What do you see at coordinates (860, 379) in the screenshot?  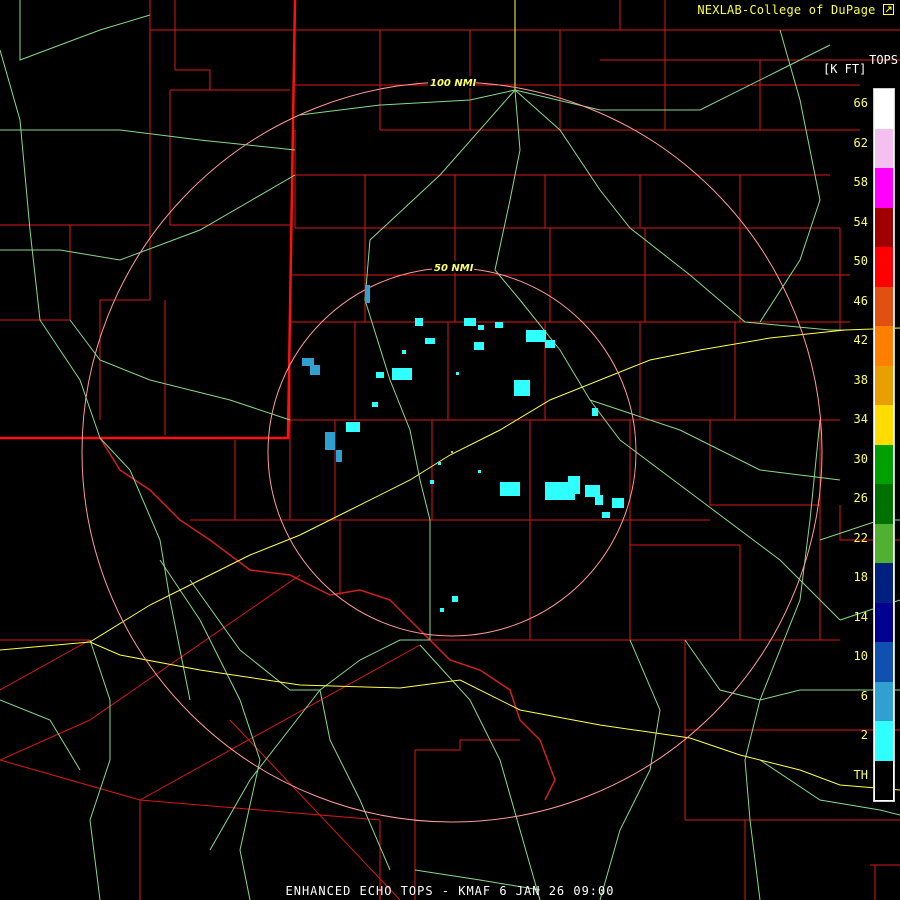 I see `legend-label: 38` at bounding box center [860, 379].